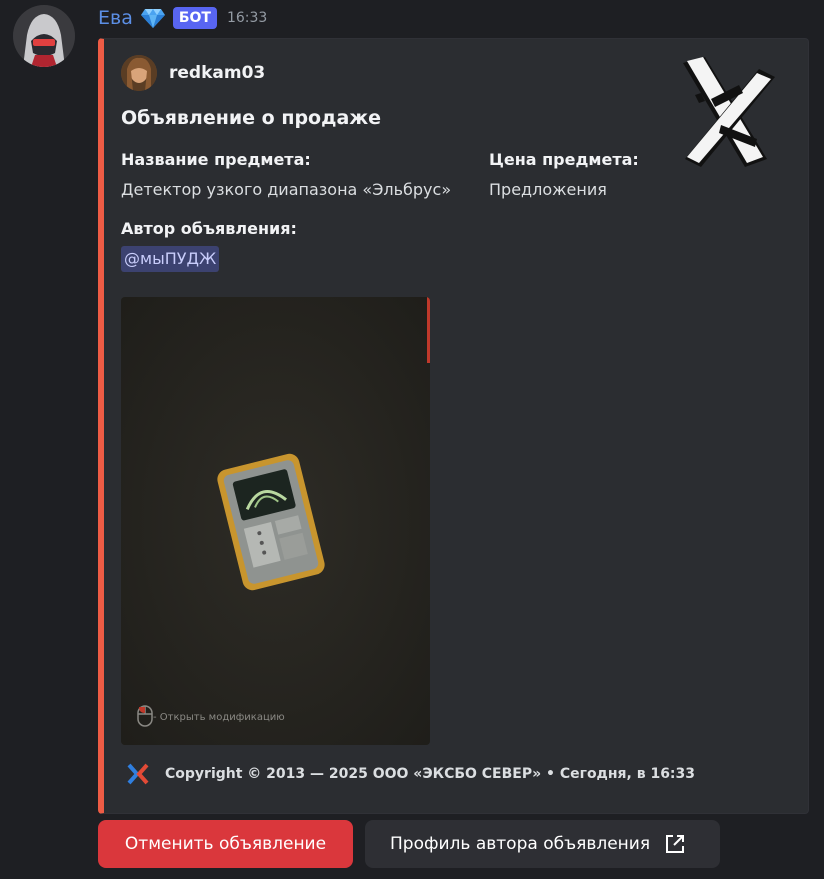 The image size is (824, 879). I want to click on mouse-icon, so click(145, 717).